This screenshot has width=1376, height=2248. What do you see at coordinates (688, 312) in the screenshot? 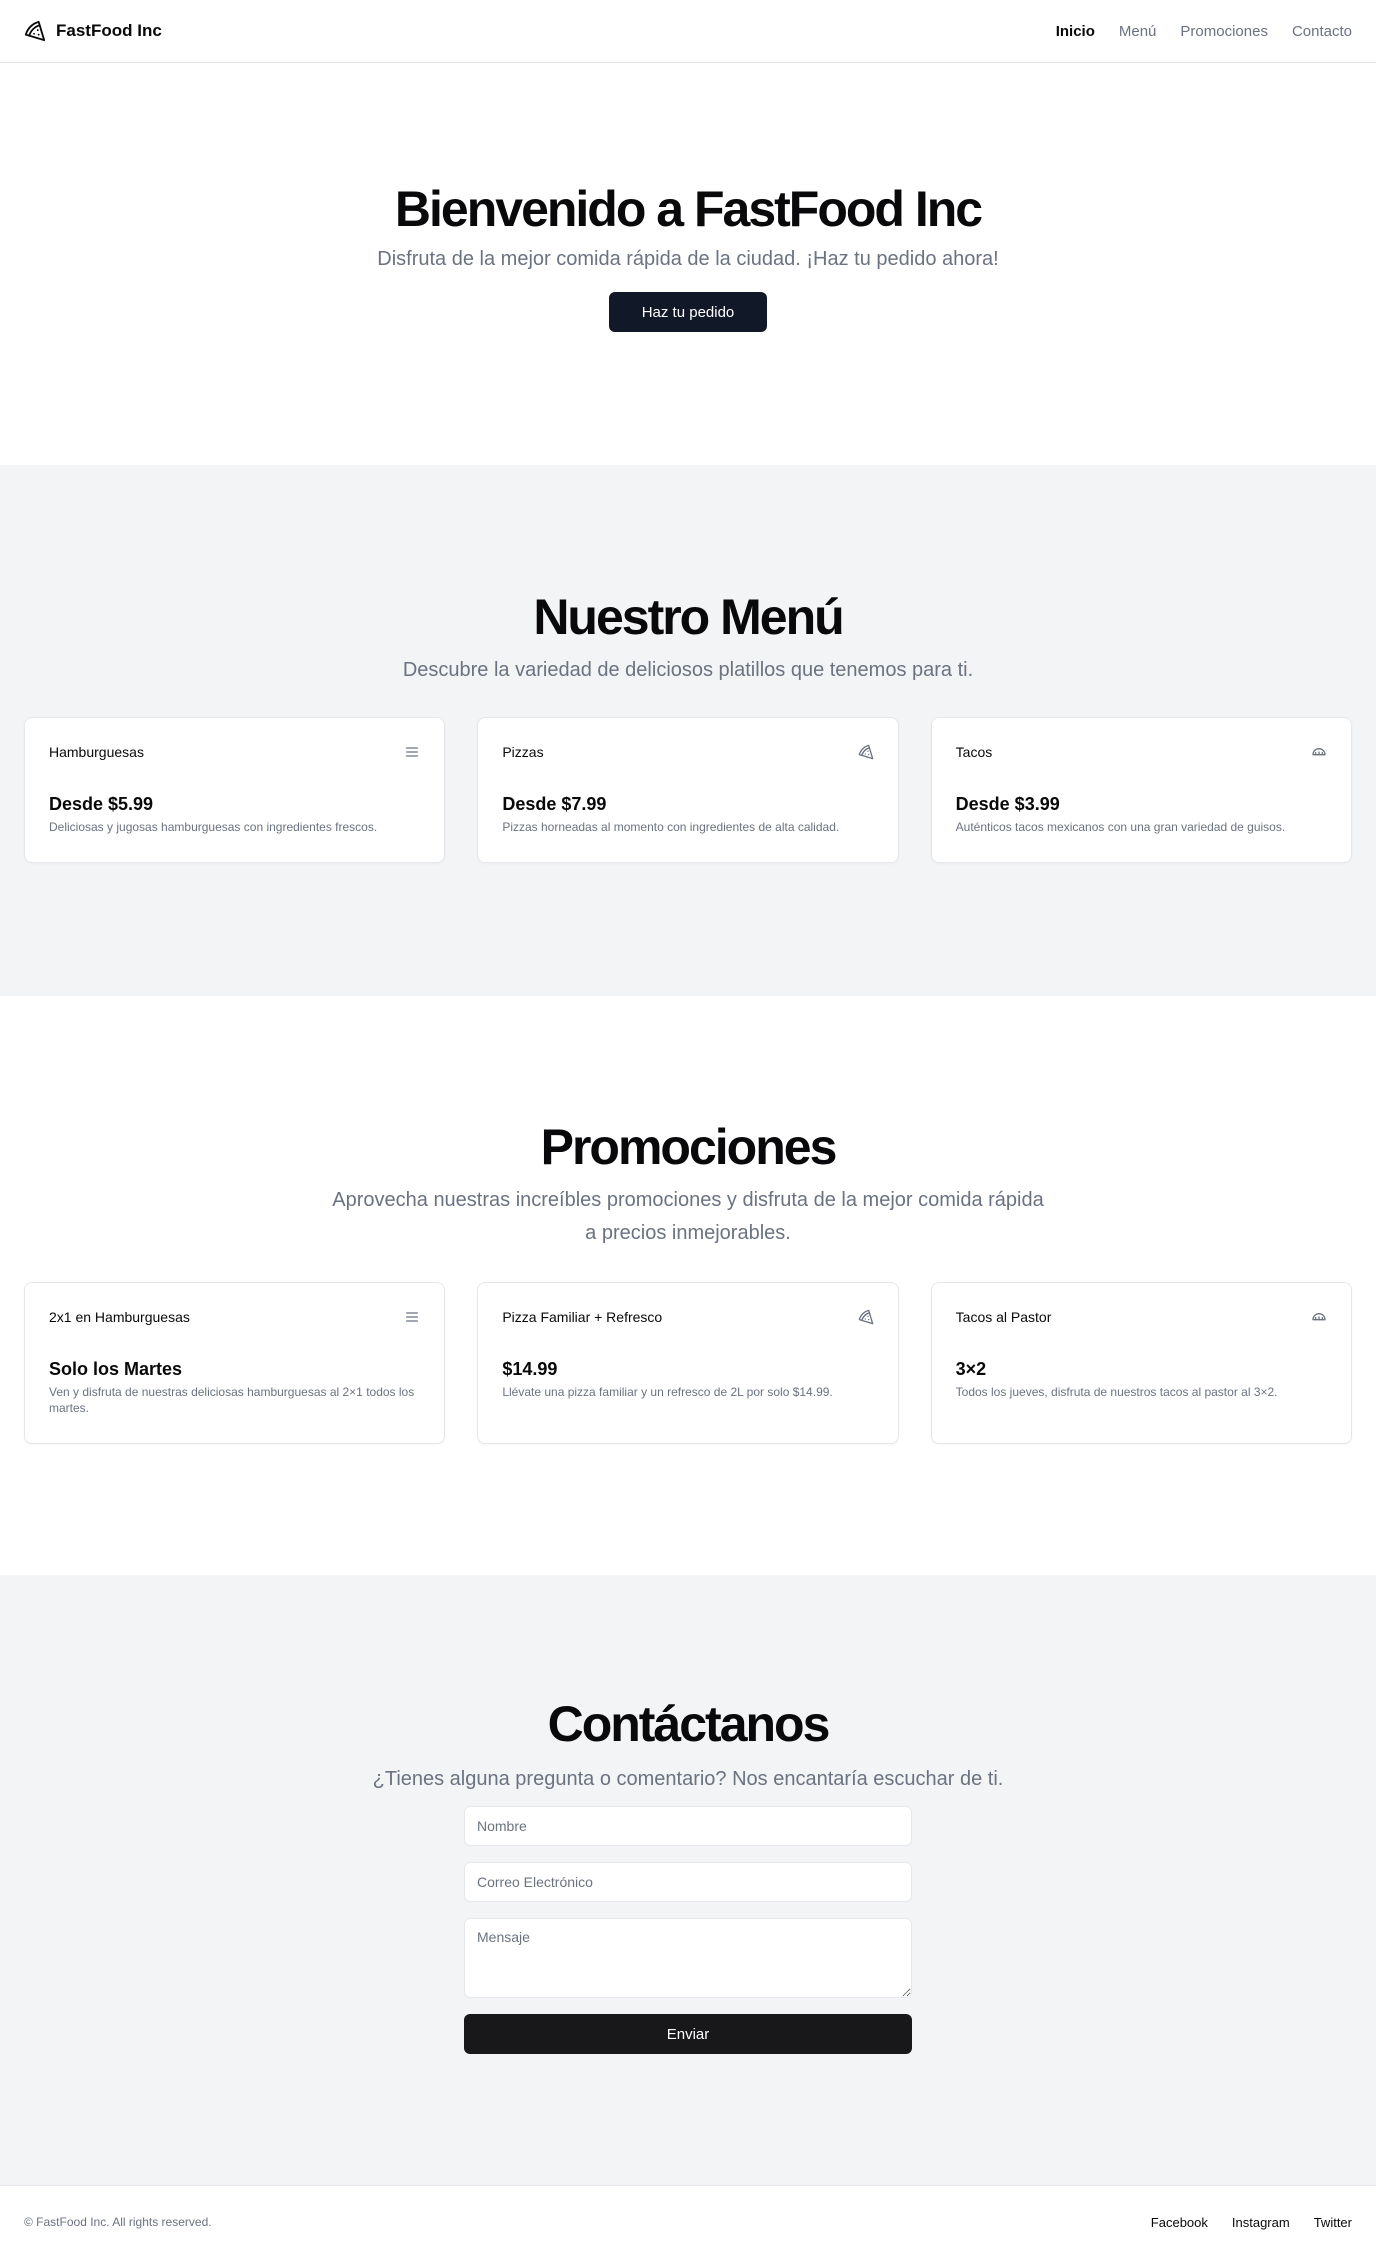
I see `order-button: Haz tu pedido` at bounding box center [688, 312].